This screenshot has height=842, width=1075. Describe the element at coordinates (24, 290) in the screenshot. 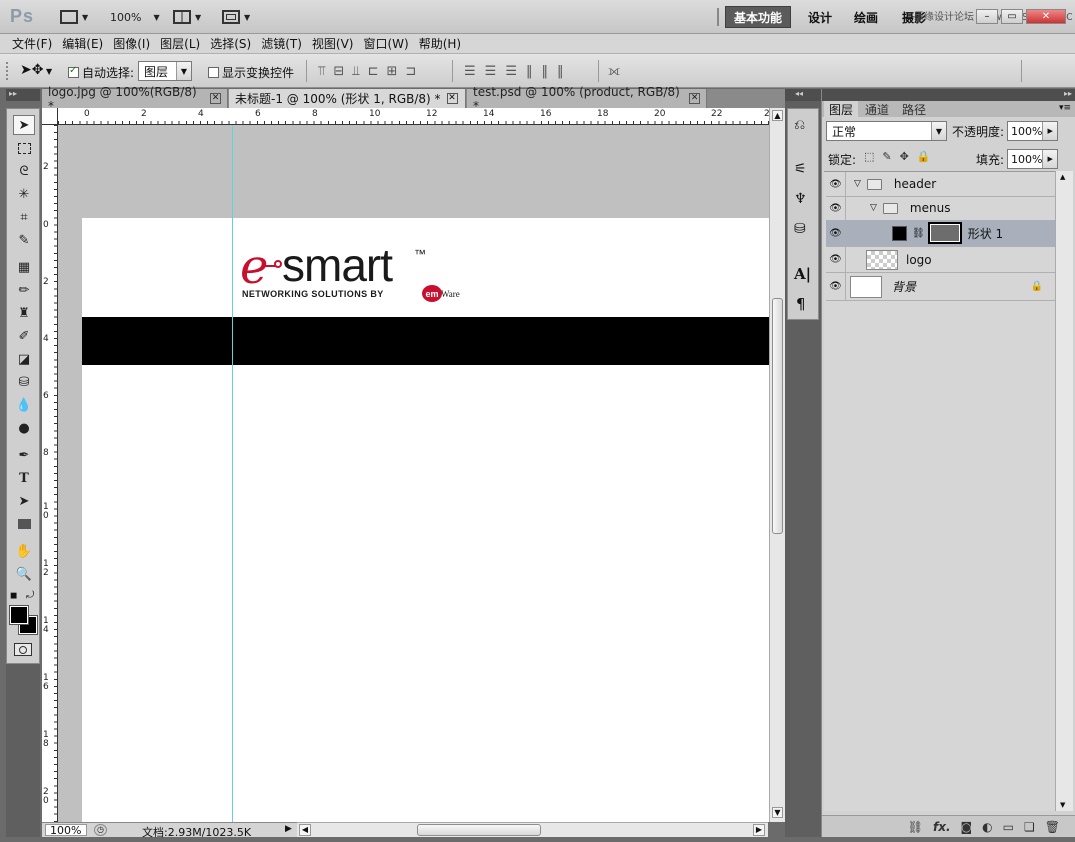

I see `brush-tool: ✏` at that location.